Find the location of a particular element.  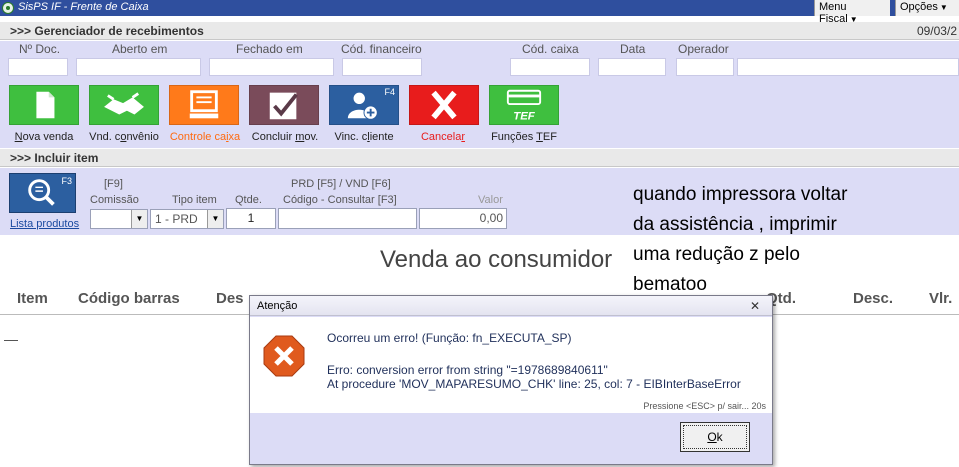

codigo-input is located at coordinates (347, 218).